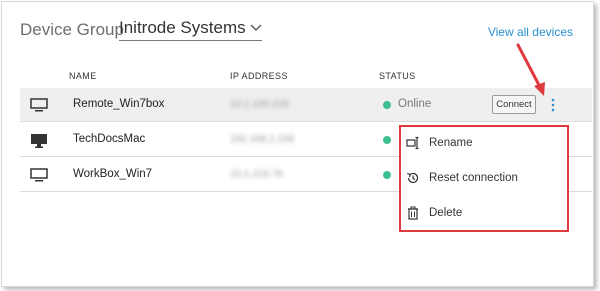 This screenshot has width=600, height=291. I want to click on row-context-menu: Rename Reset connection Delete, so click(484, 178).